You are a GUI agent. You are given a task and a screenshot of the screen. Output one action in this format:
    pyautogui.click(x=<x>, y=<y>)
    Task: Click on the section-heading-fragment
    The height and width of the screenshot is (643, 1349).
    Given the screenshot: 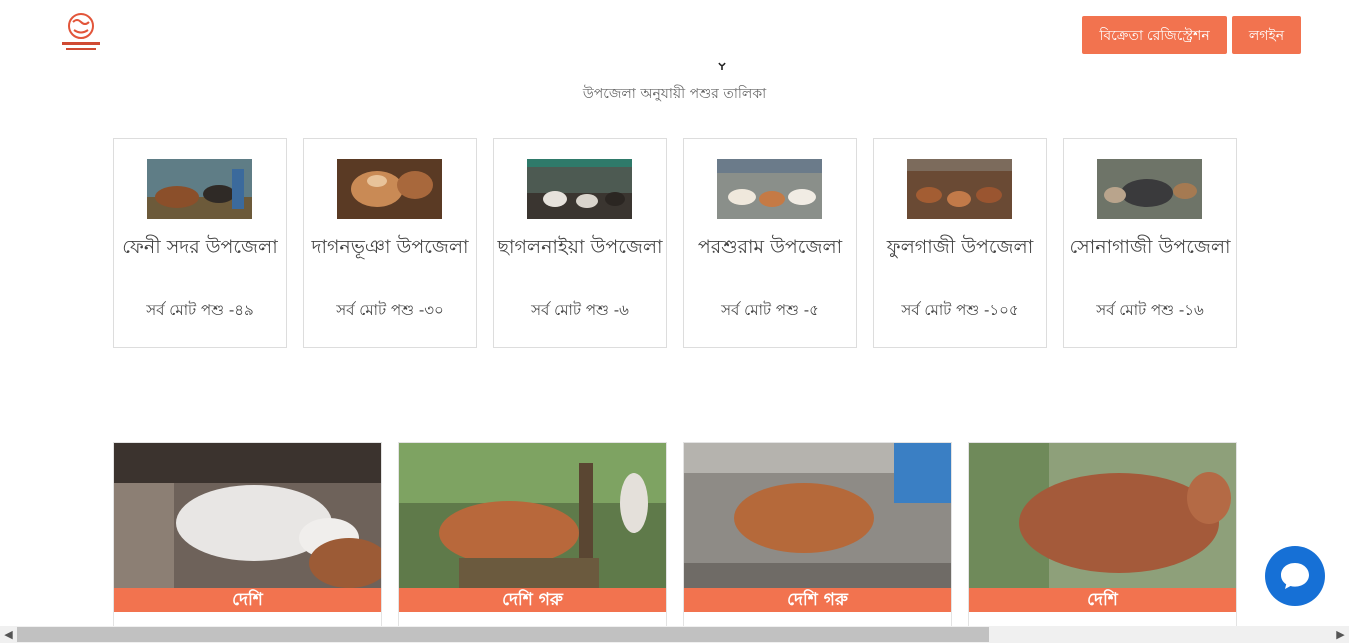 What is the action you would take?
    pyautogui.click(x=722, y=66)
    